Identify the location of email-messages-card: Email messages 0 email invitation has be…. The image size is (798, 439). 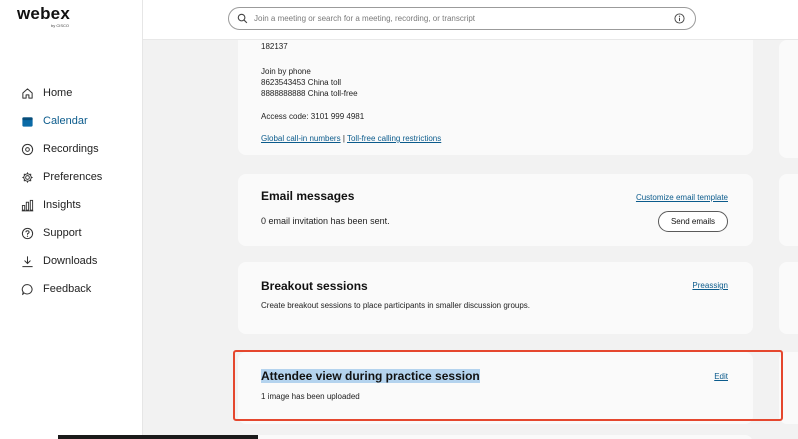
(495, 210).